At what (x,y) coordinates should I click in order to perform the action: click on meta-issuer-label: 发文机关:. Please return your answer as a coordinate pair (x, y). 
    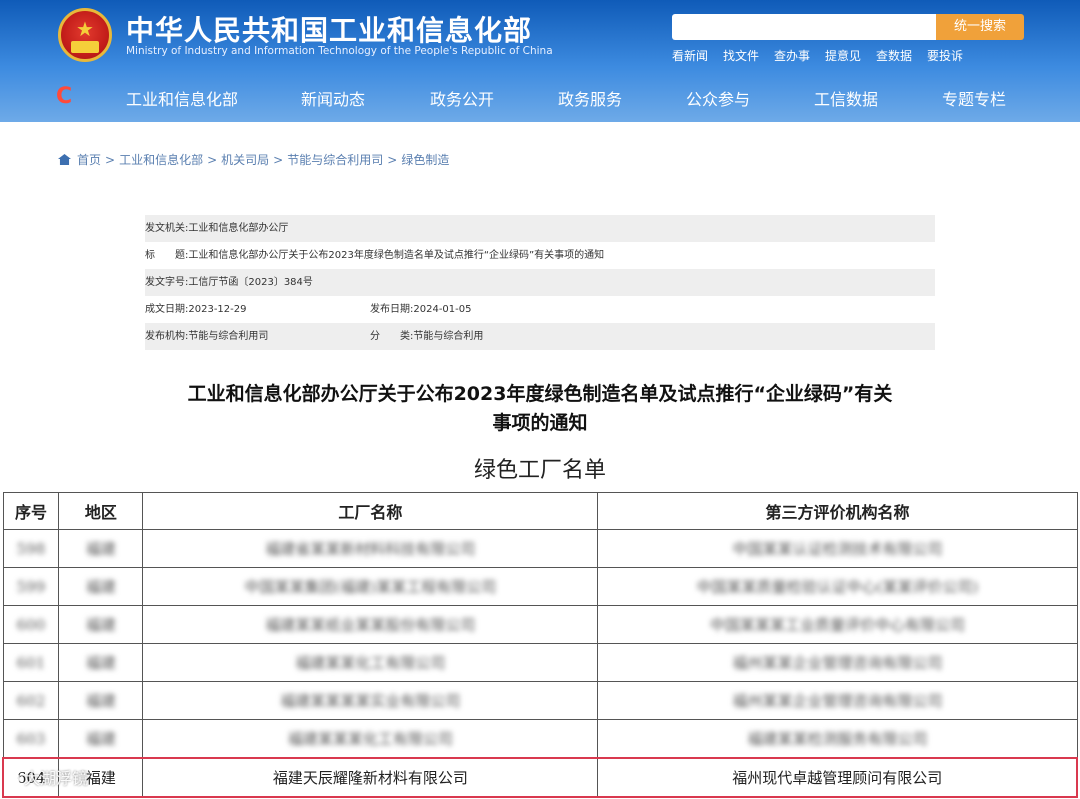
    Looking at the image, I should click on (167, 228).